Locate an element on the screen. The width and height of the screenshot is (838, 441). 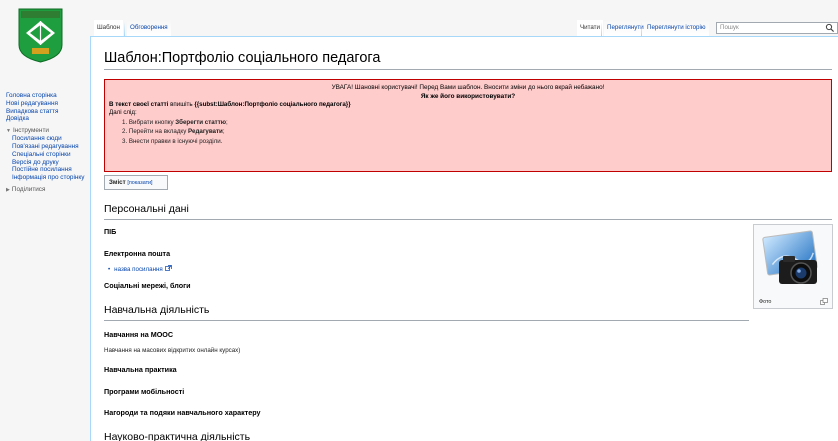
title-divider is located at coordinates (468, 69).